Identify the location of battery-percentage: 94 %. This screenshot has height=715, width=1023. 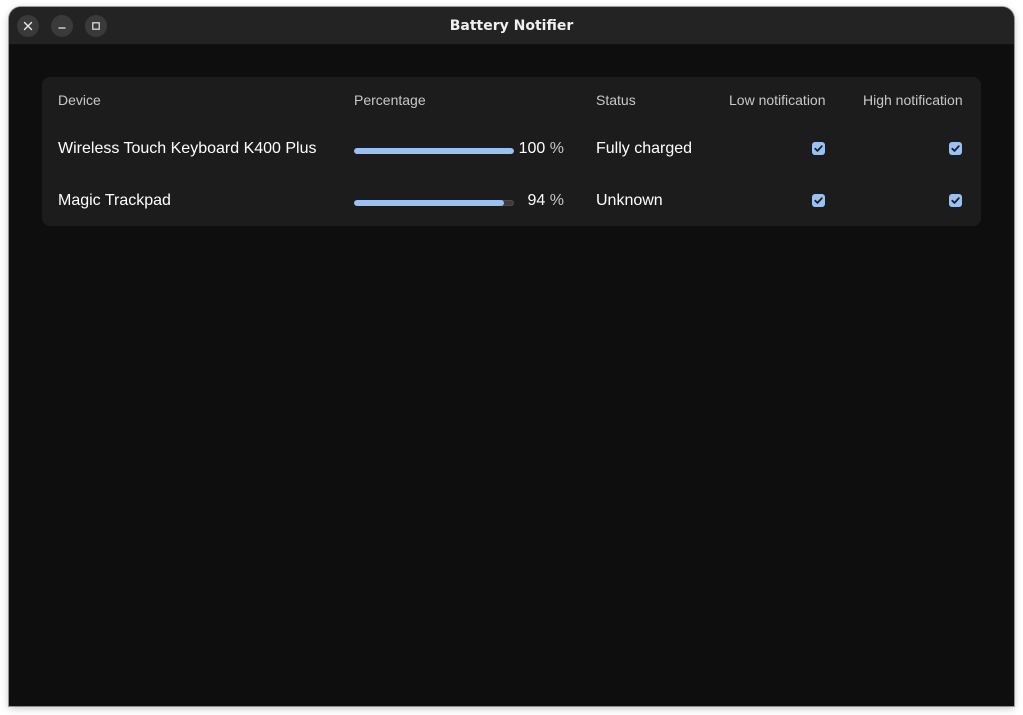
(534, 201).